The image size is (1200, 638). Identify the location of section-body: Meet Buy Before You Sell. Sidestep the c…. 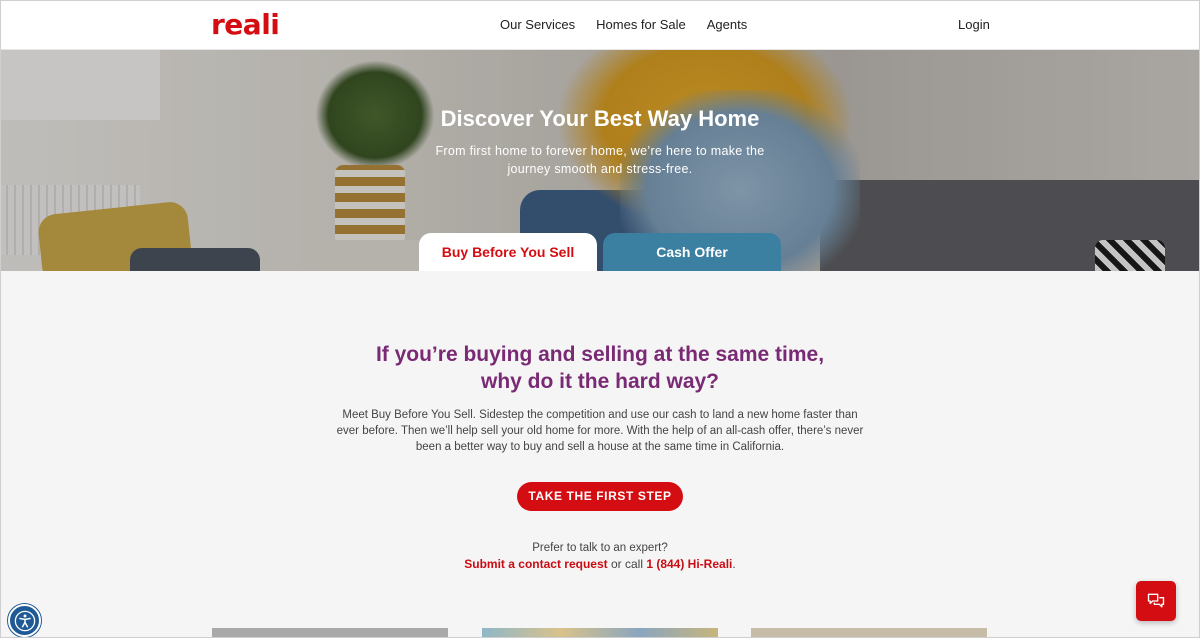
(600, 431).